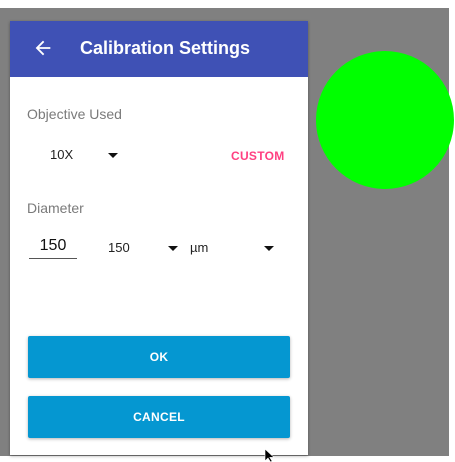 The height and width of the screenshot is (462, 455). What do you see at coordinates (452, 231) in the screenshot?
I see `right-border` at bounding box center [452, 231].